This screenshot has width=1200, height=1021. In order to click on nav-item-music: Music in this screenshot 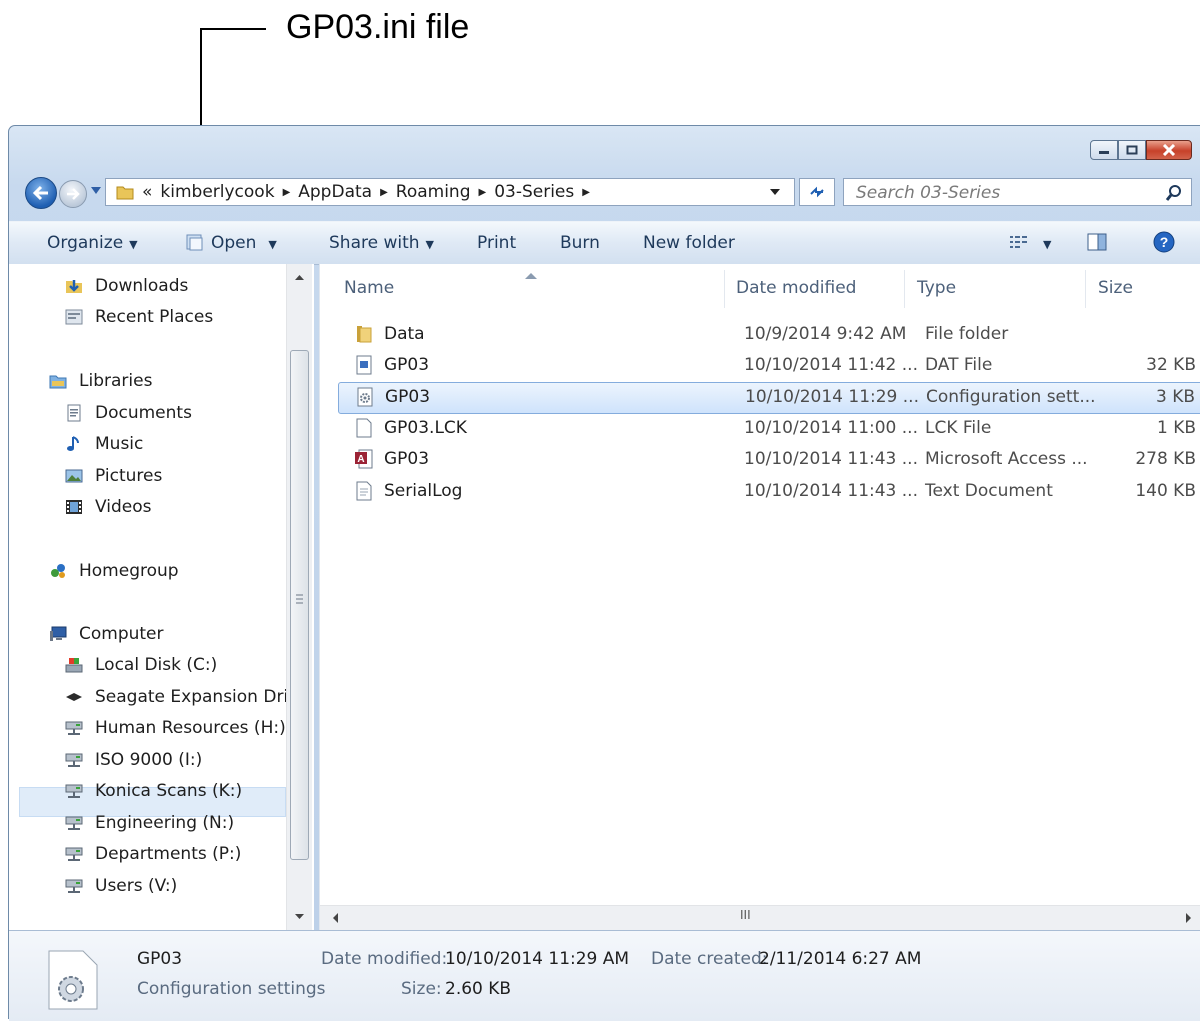, I will do `click(104, 444)`.